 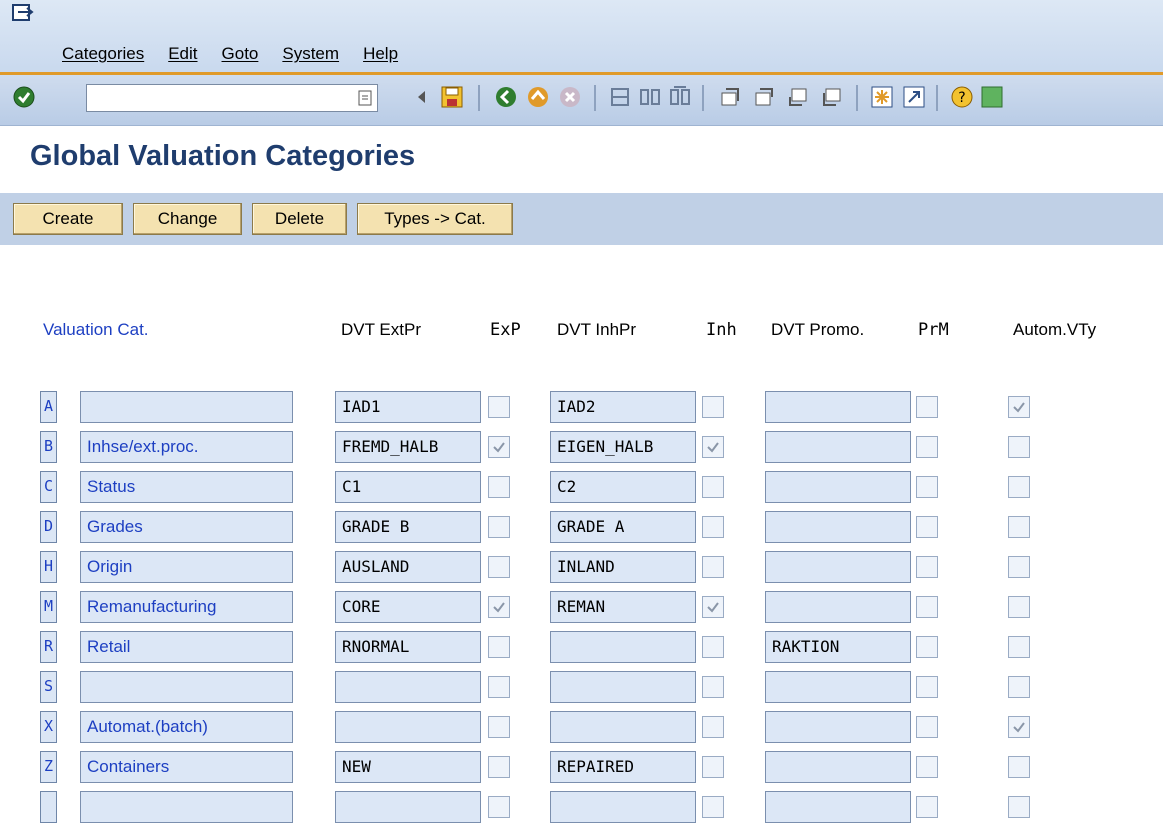 I want to click on collapse-arrow-icon, so click(x=422, y=97).